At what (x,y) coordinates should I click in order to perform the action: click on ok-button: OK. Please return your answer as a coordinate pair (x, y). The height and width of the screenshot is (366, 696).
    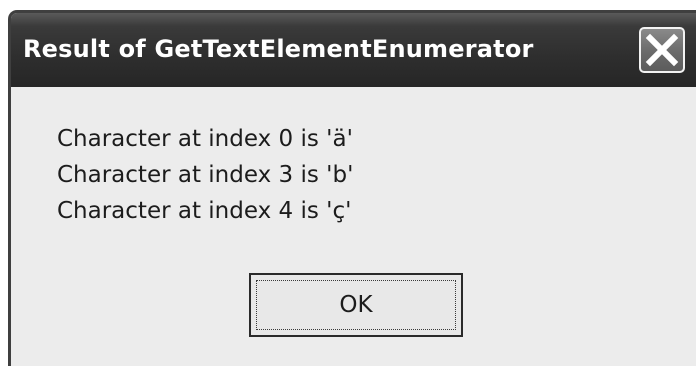
    Looking at the image, I should click on (356, 305).